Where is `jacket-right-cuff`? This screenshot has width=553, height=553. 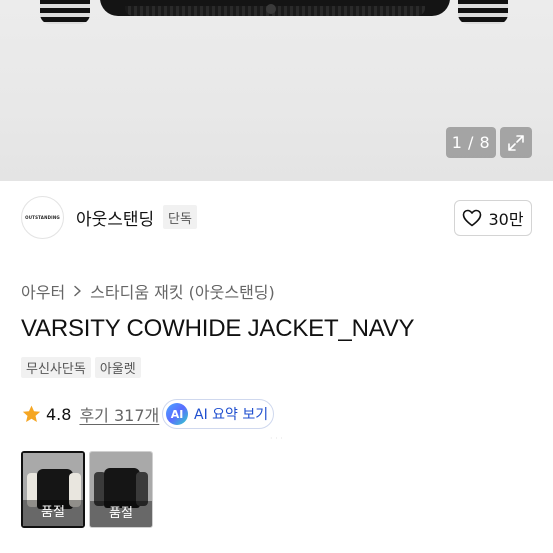 jacket-right-cuff is located at coordinates (483, 12).